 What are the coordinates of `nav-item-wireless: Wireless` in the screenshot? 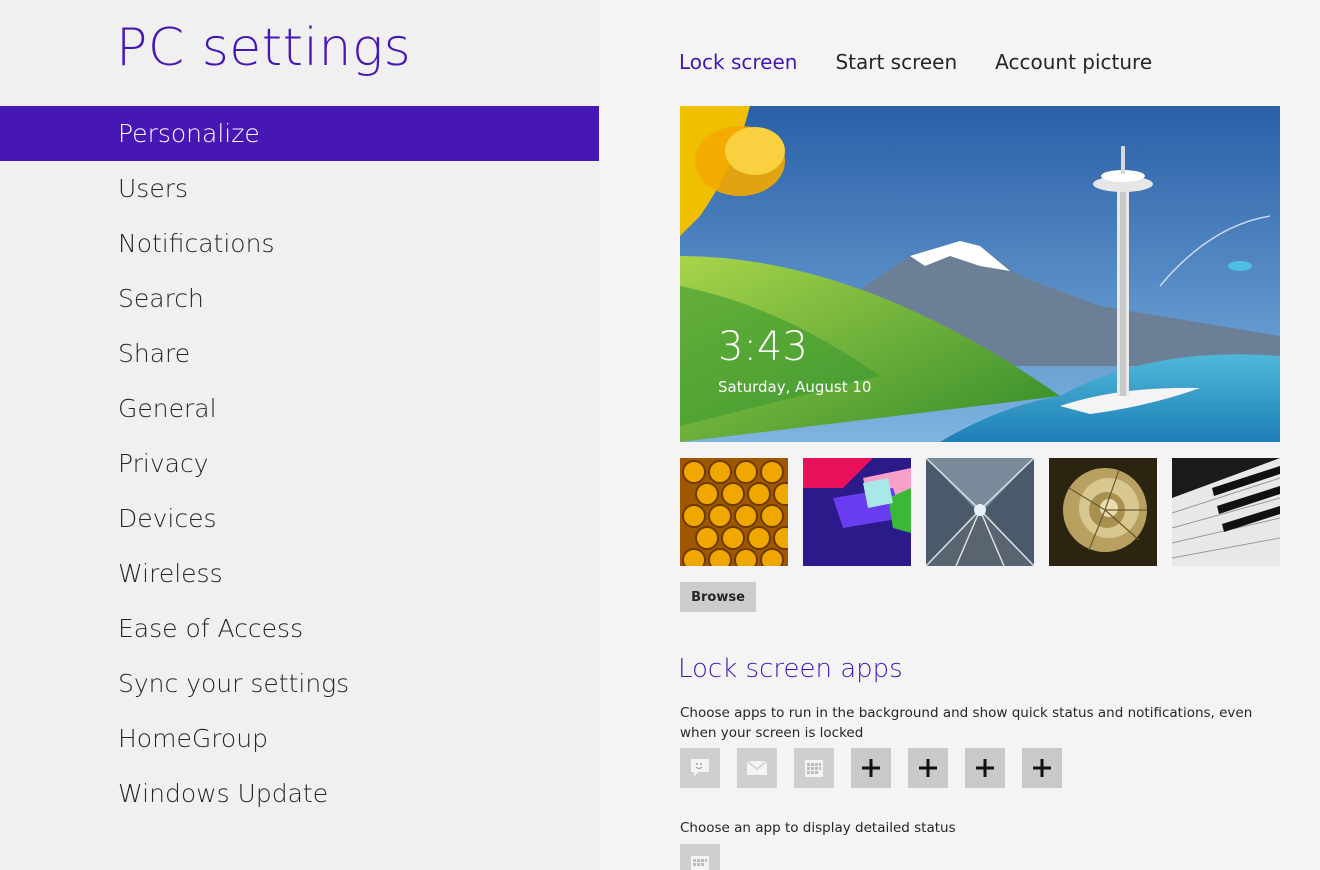 It's located at (299, 573).